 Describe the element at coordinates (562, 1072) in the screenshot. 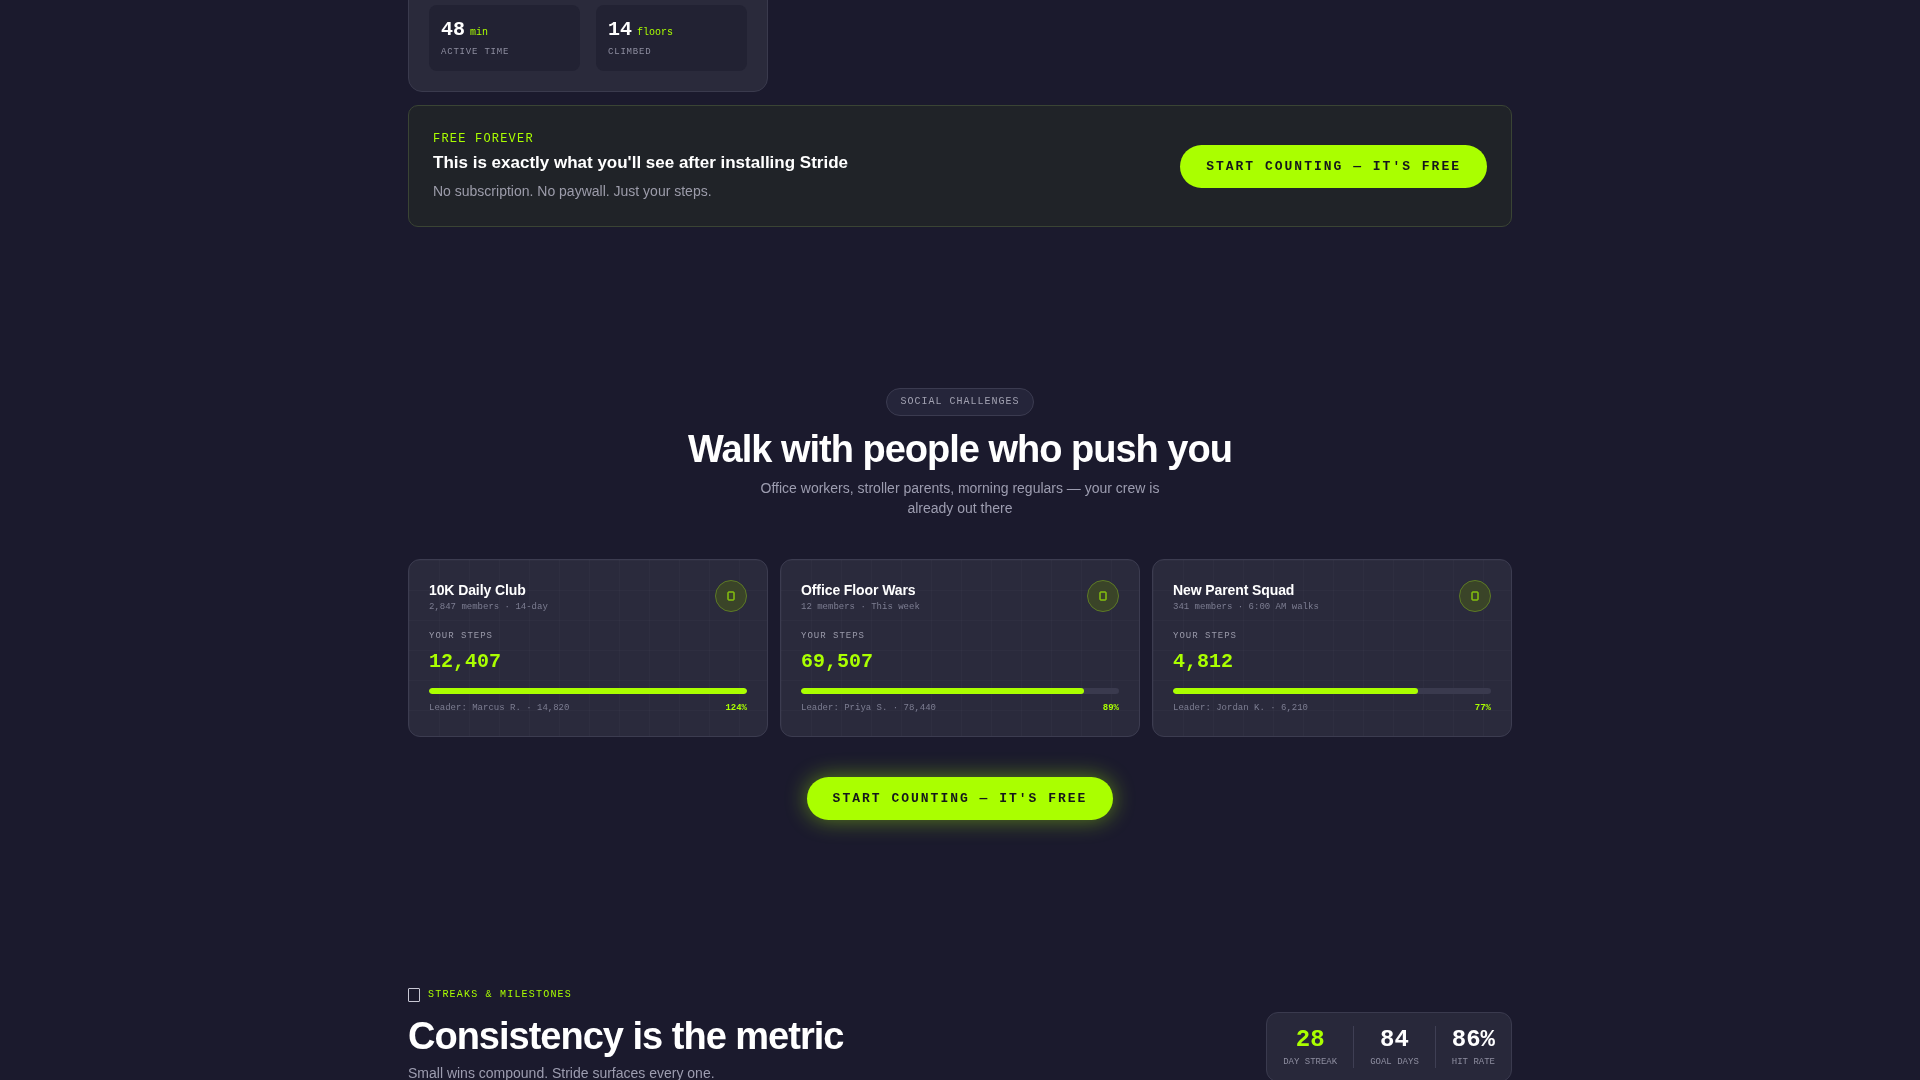

I see `section-subtitle: Small wins compound. Stride surfaces every one.` at that location.